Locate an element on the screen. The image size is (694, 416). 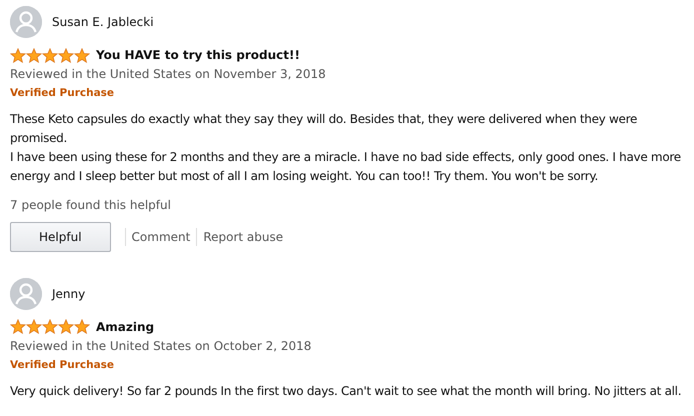
comment-link: Comment is located at coordinates (160, 237).